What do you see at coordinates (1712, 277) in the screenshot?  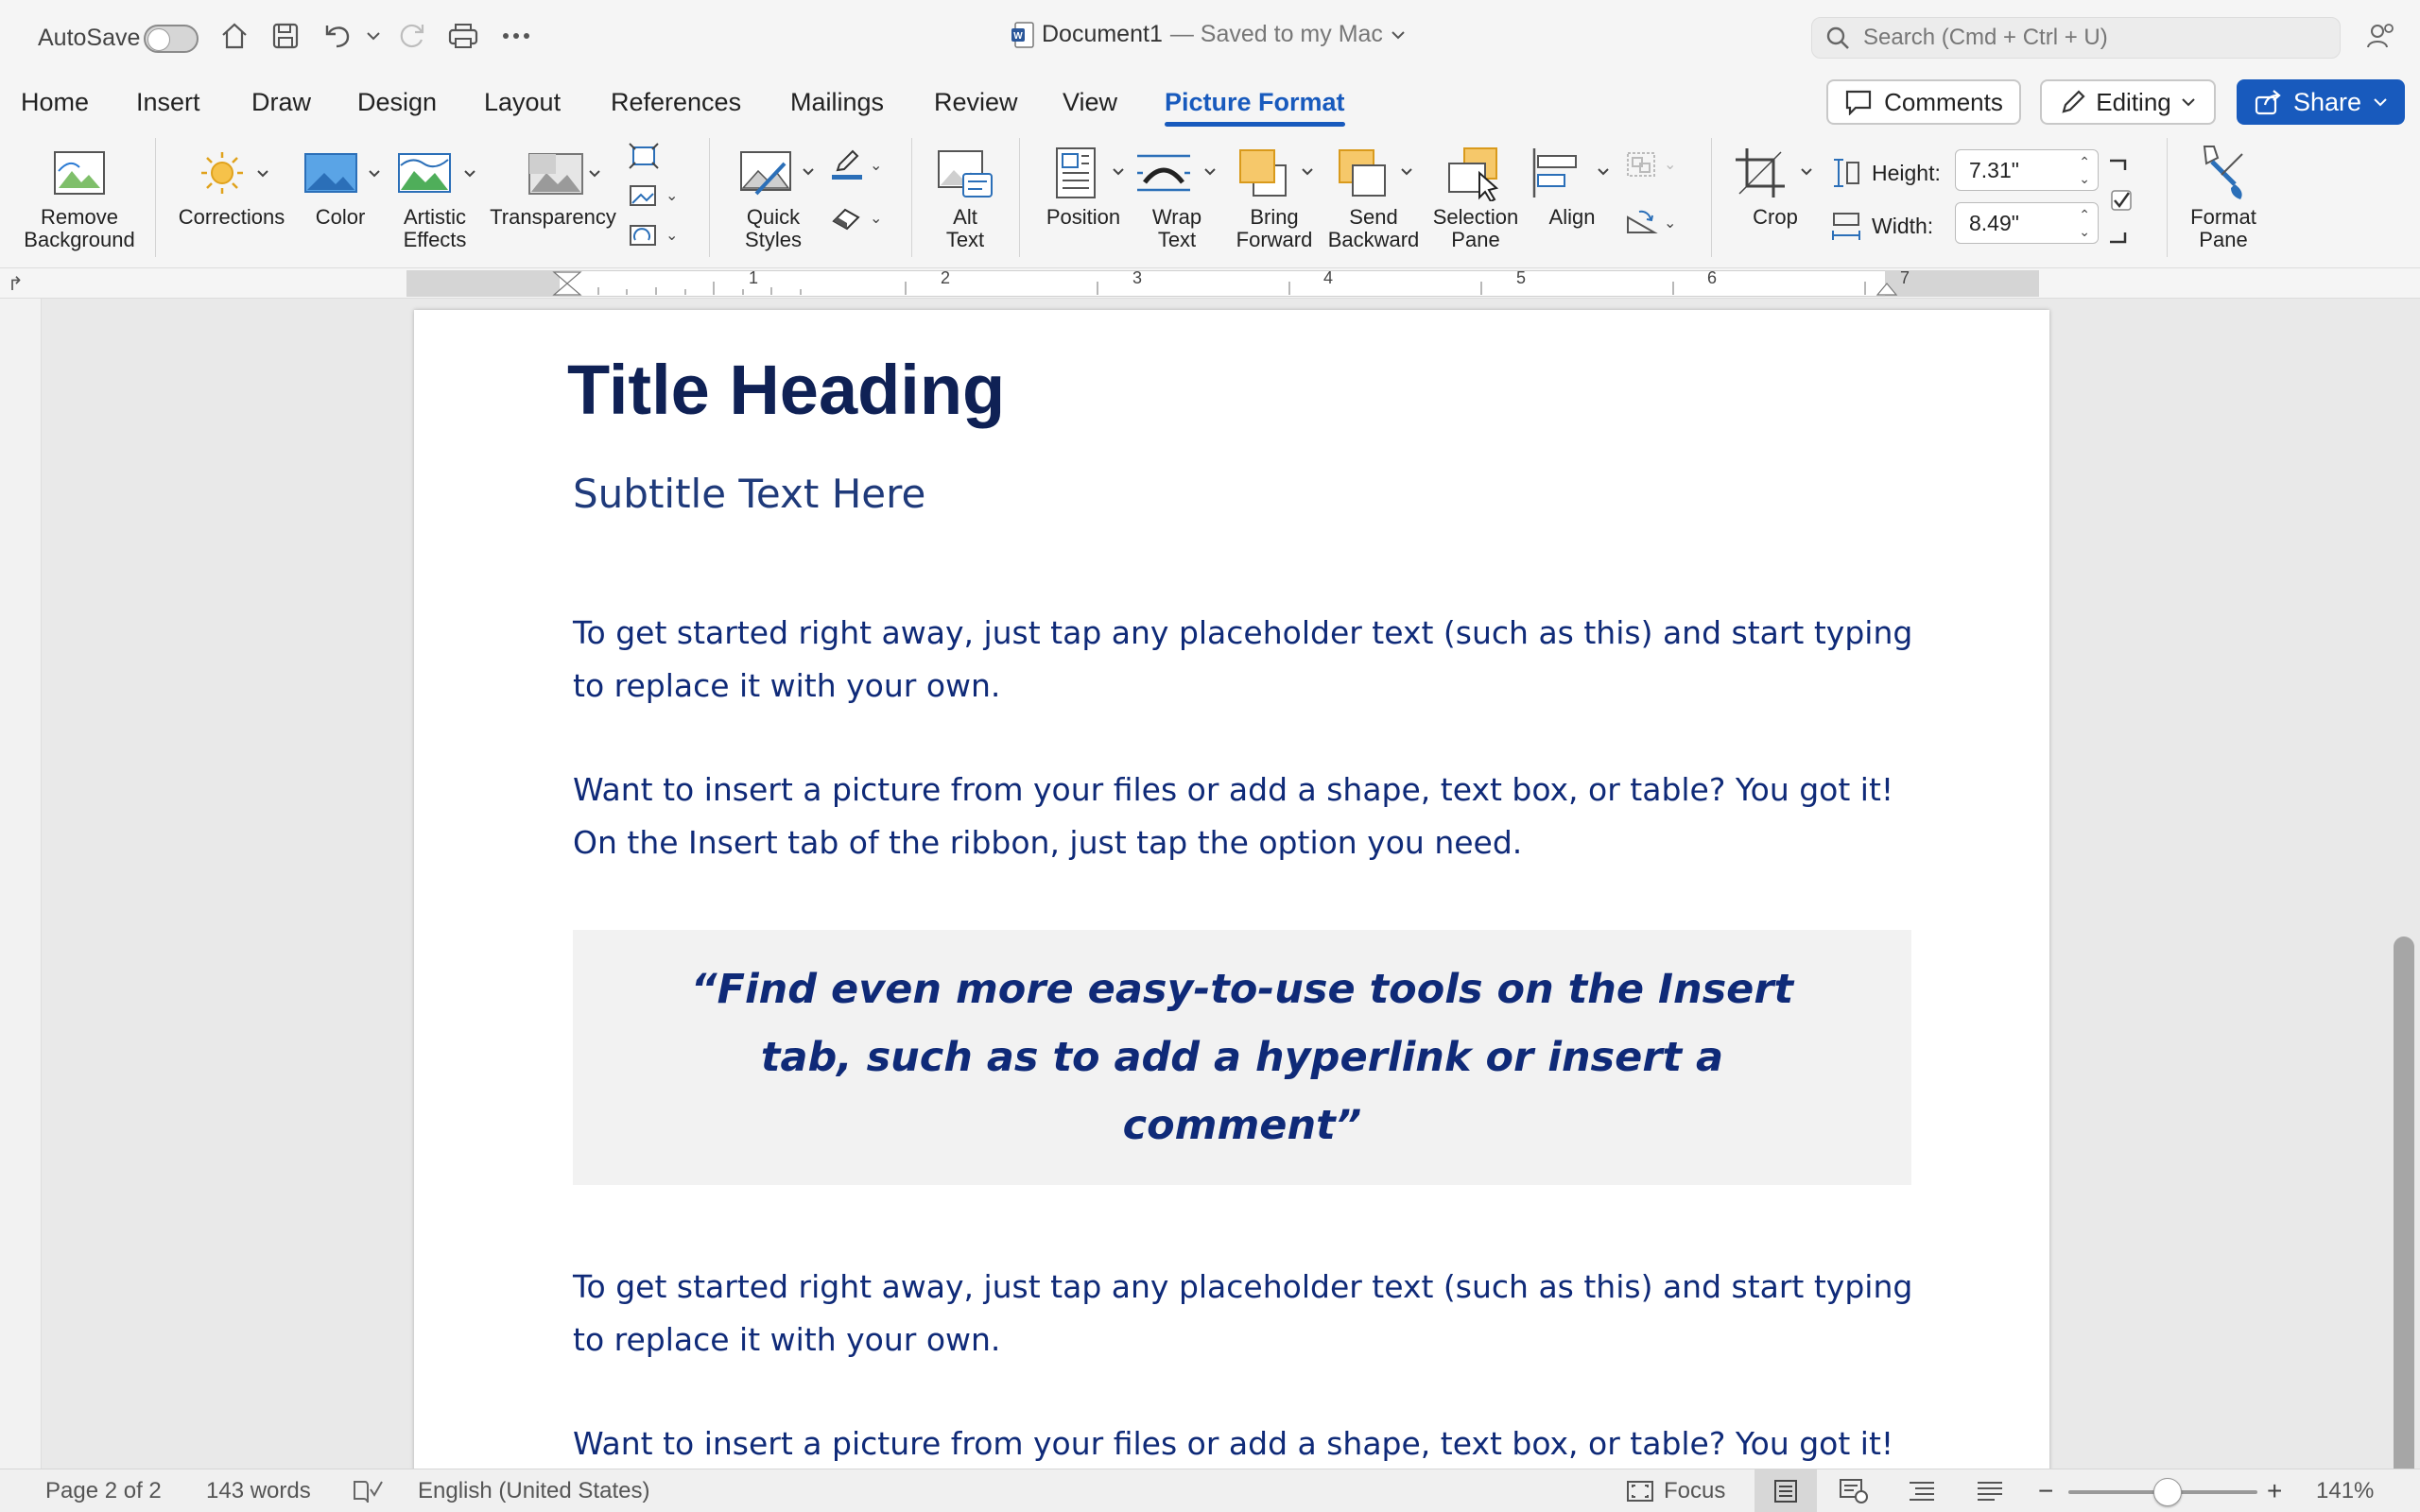 I see `ruler-number: 6` at bounding box center [1712, 277].